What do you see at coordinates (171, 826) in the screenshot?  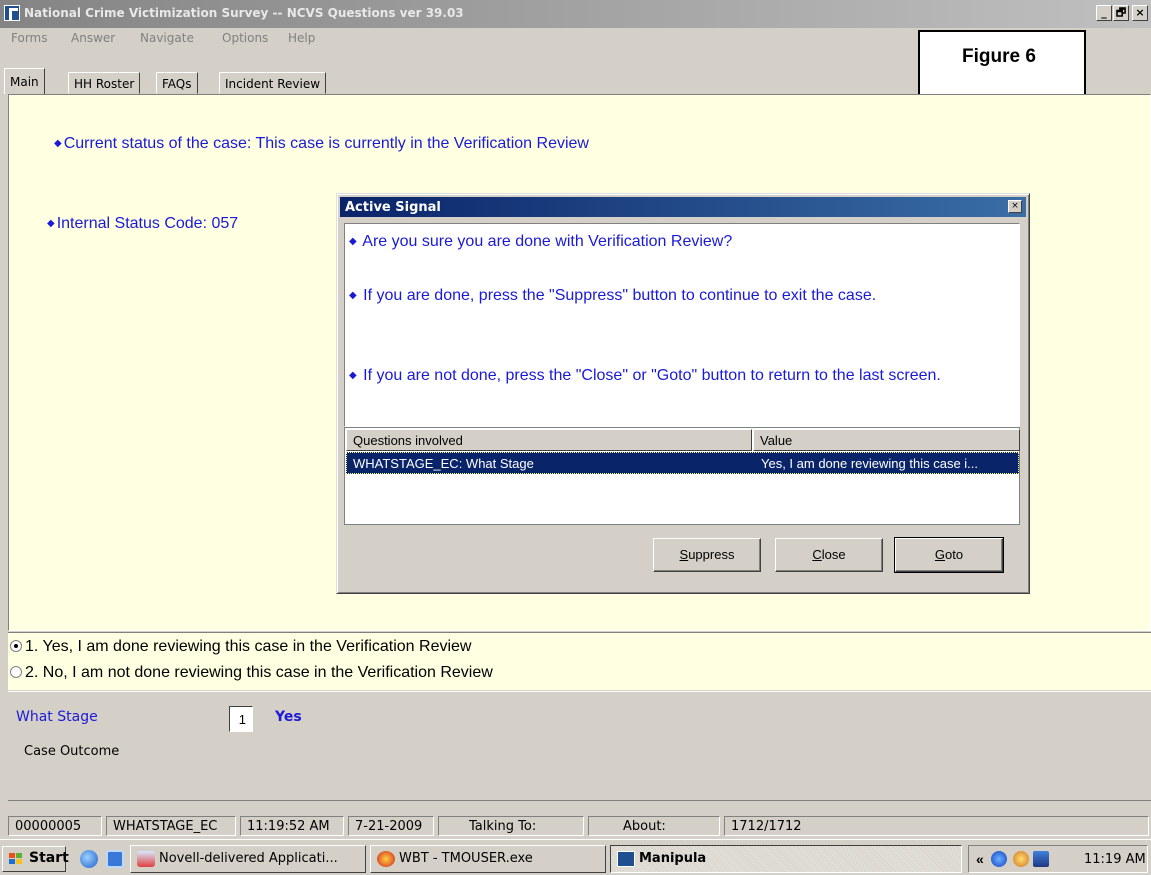 I see `status-field-name: WHATSTAGE_EC` at bounding box center [171, 826].